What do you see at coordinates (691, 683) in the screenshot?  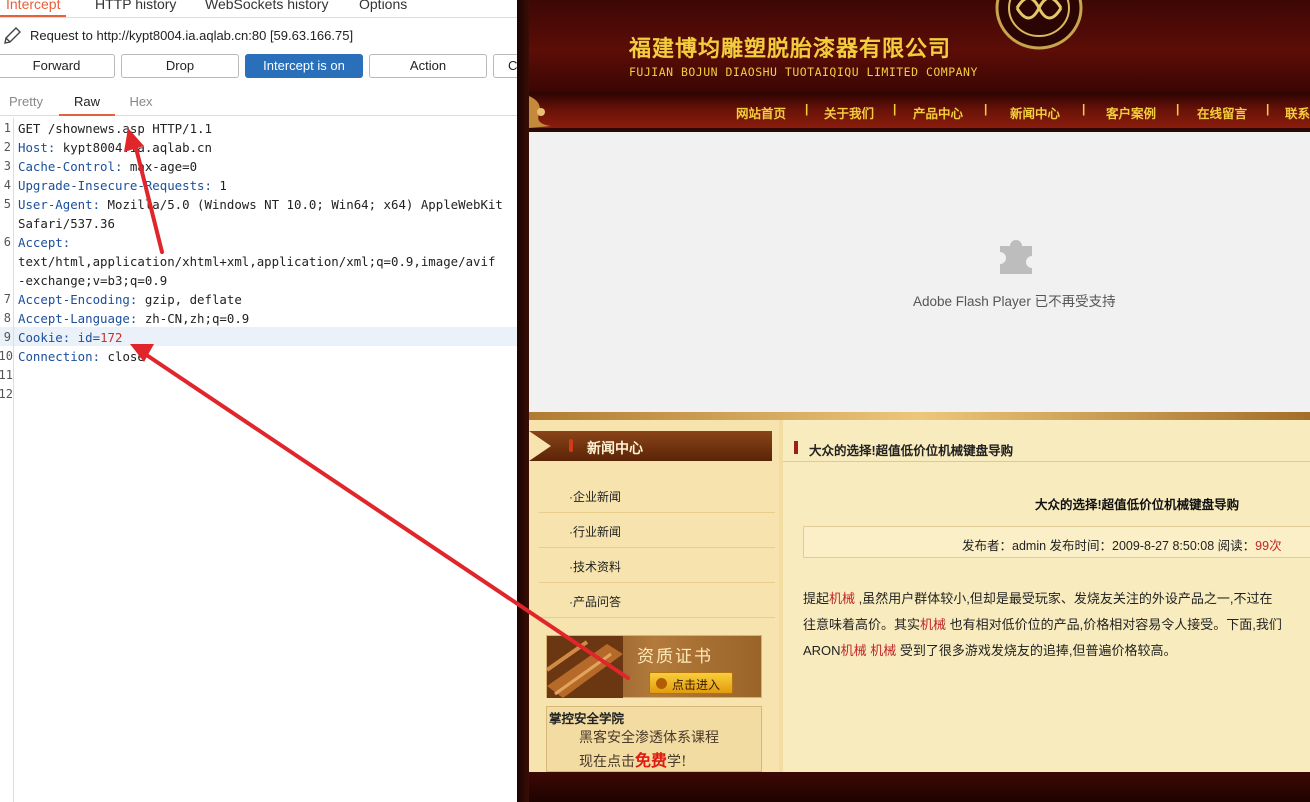 I see `enter-button: 点击进入` at bounding box center [691, 683].